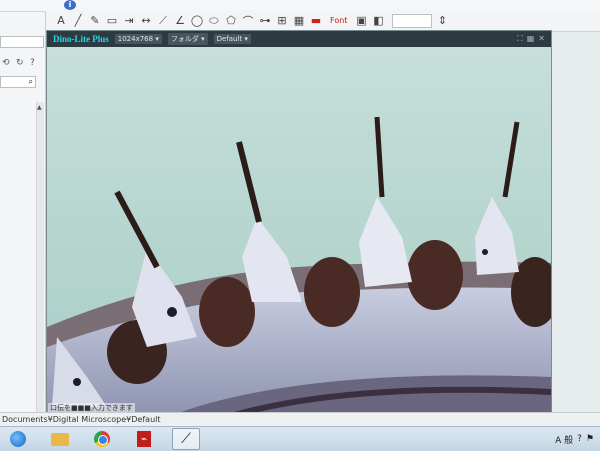 The height and width of the screenshot is (451, 600). Describe the element at coordinates (231, 21) in the screenshot. I see `polygon-tool-icon: ⬠` at that location.